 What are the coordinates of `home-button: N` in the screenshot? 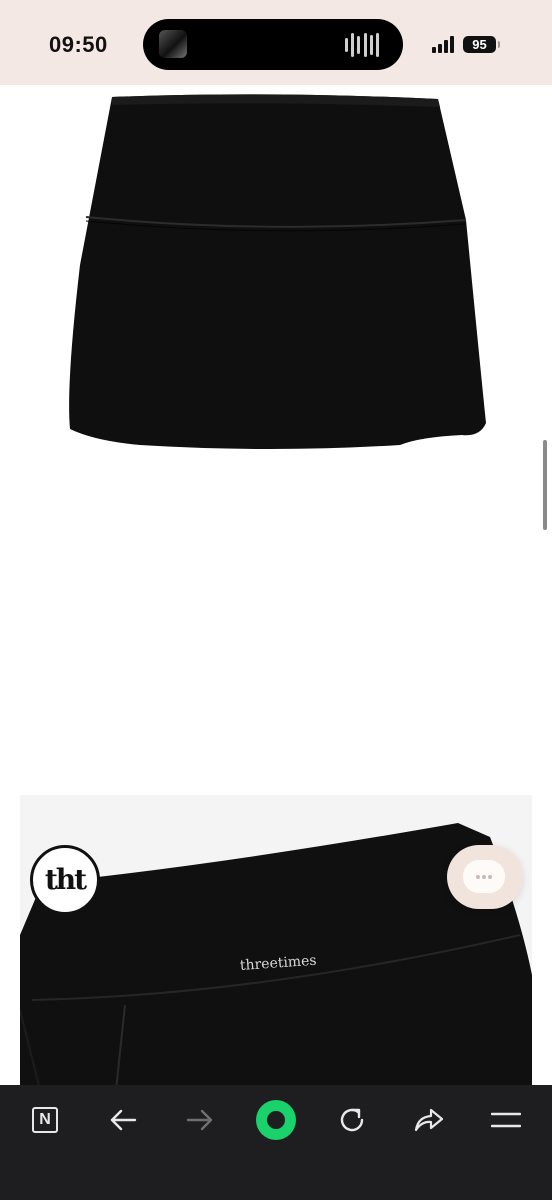 It's located at (45, 1120).